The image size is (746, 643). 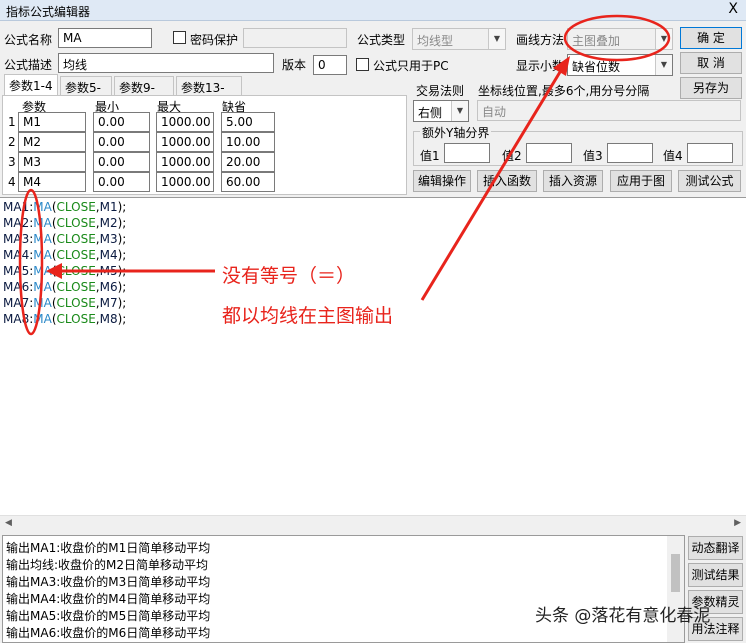 I want to click on dynamic-translate-button: 动态翻译, so click(x=715, y=548).